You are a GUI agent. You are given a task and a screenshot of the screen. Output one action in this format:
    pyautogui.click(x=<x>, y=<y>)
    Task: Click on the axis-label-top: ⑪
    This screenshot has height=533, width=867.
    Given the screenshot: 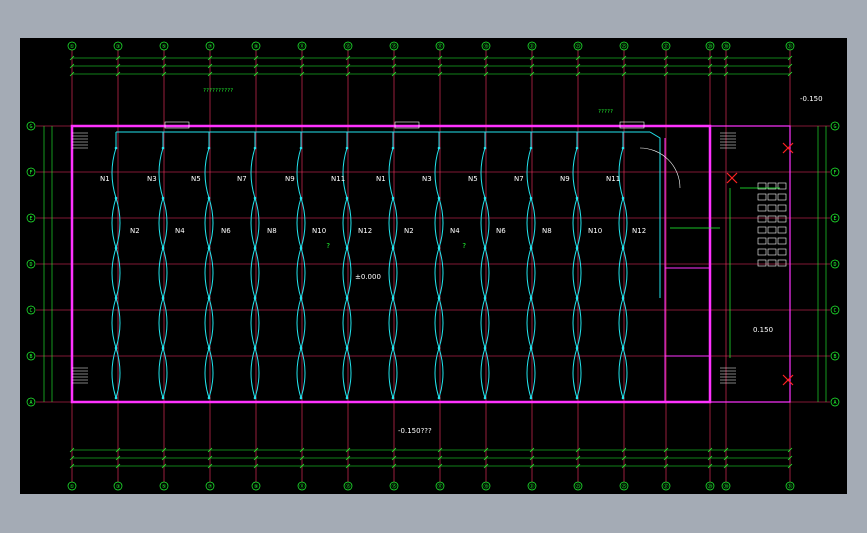 What is the action you would take?
    pyautogui.click(x=301, y=46)
    